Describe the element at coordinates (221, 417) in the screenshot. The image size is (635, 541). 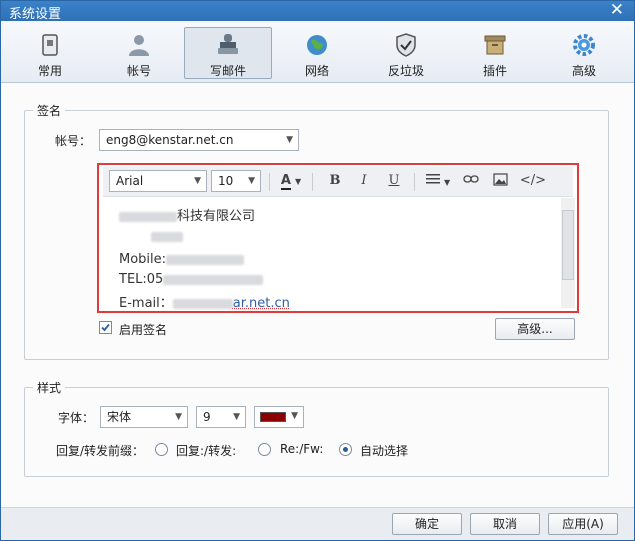
I see `font-size-select: 9 ▼` at that location.